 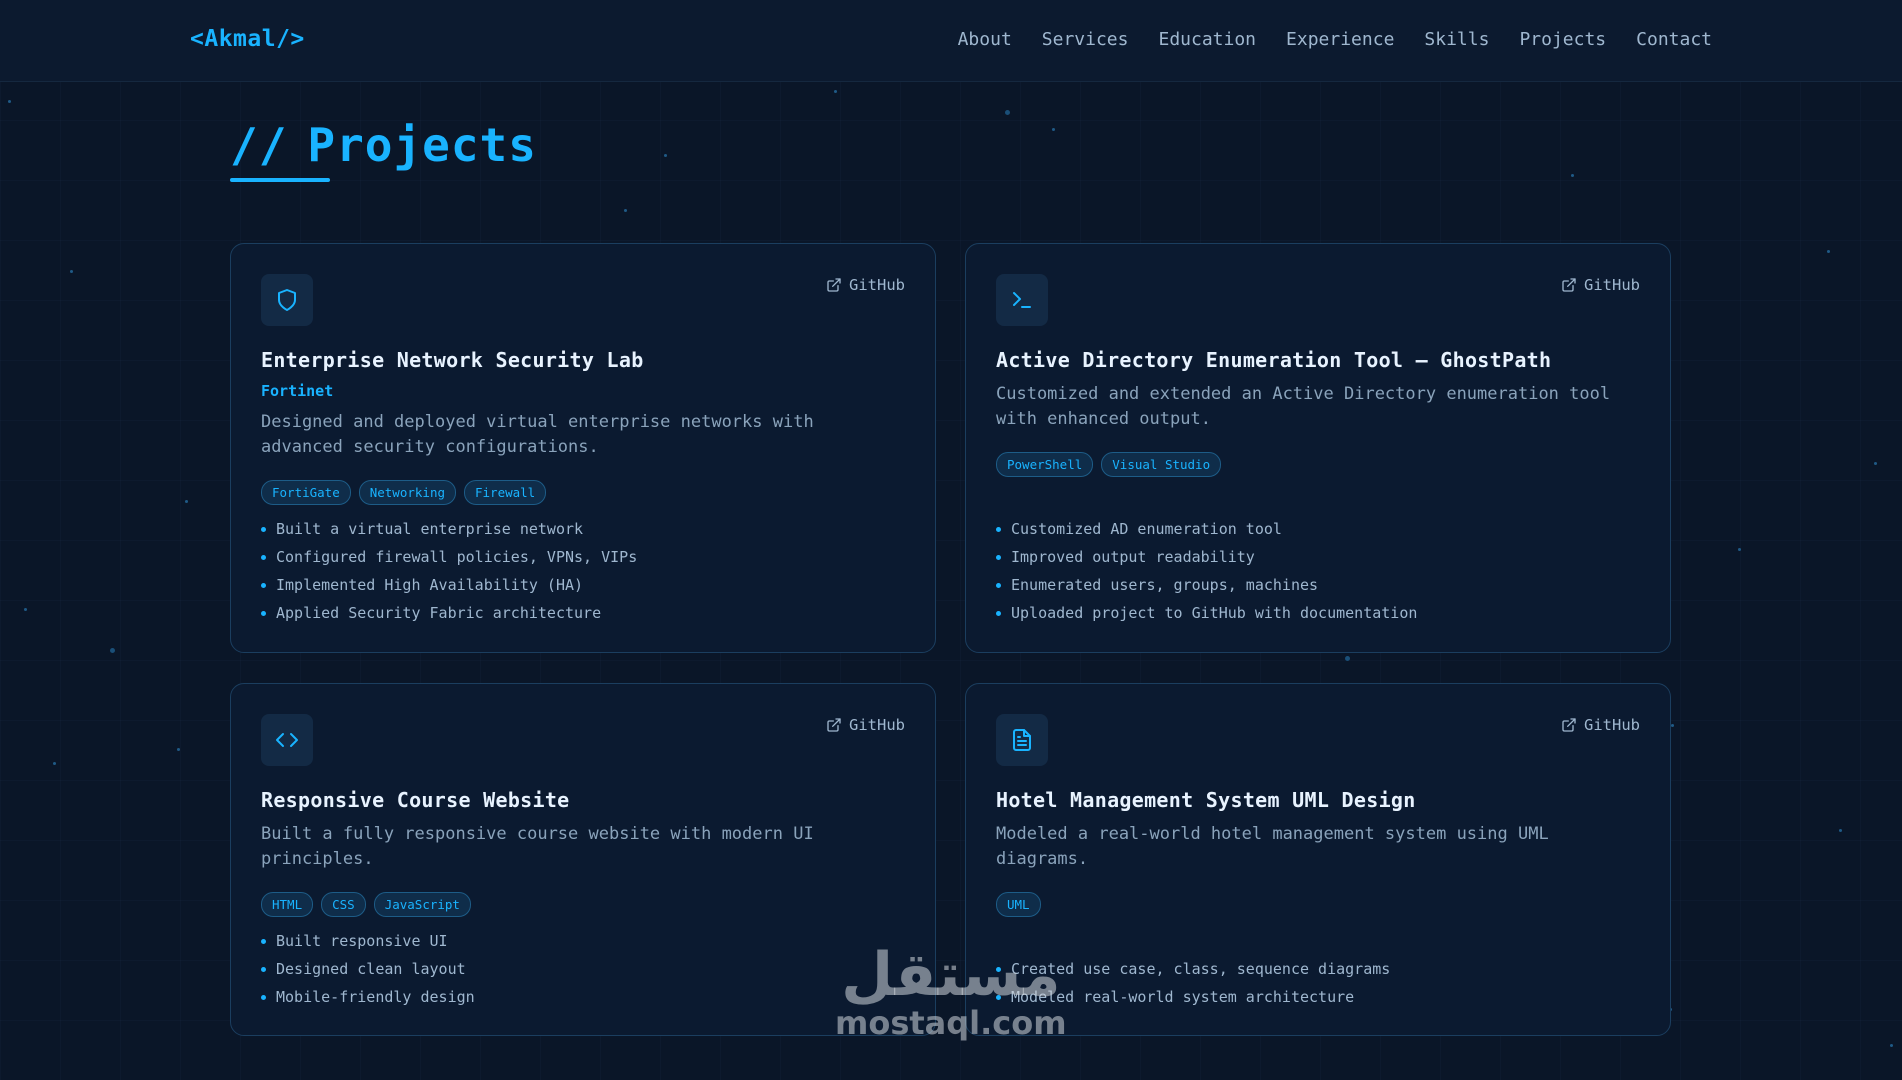 What do you see at coordinates (1206, 800) in the screenshot?
I see `project-title: Hotel Management System UML Design` at bounding box center [1206, 800].